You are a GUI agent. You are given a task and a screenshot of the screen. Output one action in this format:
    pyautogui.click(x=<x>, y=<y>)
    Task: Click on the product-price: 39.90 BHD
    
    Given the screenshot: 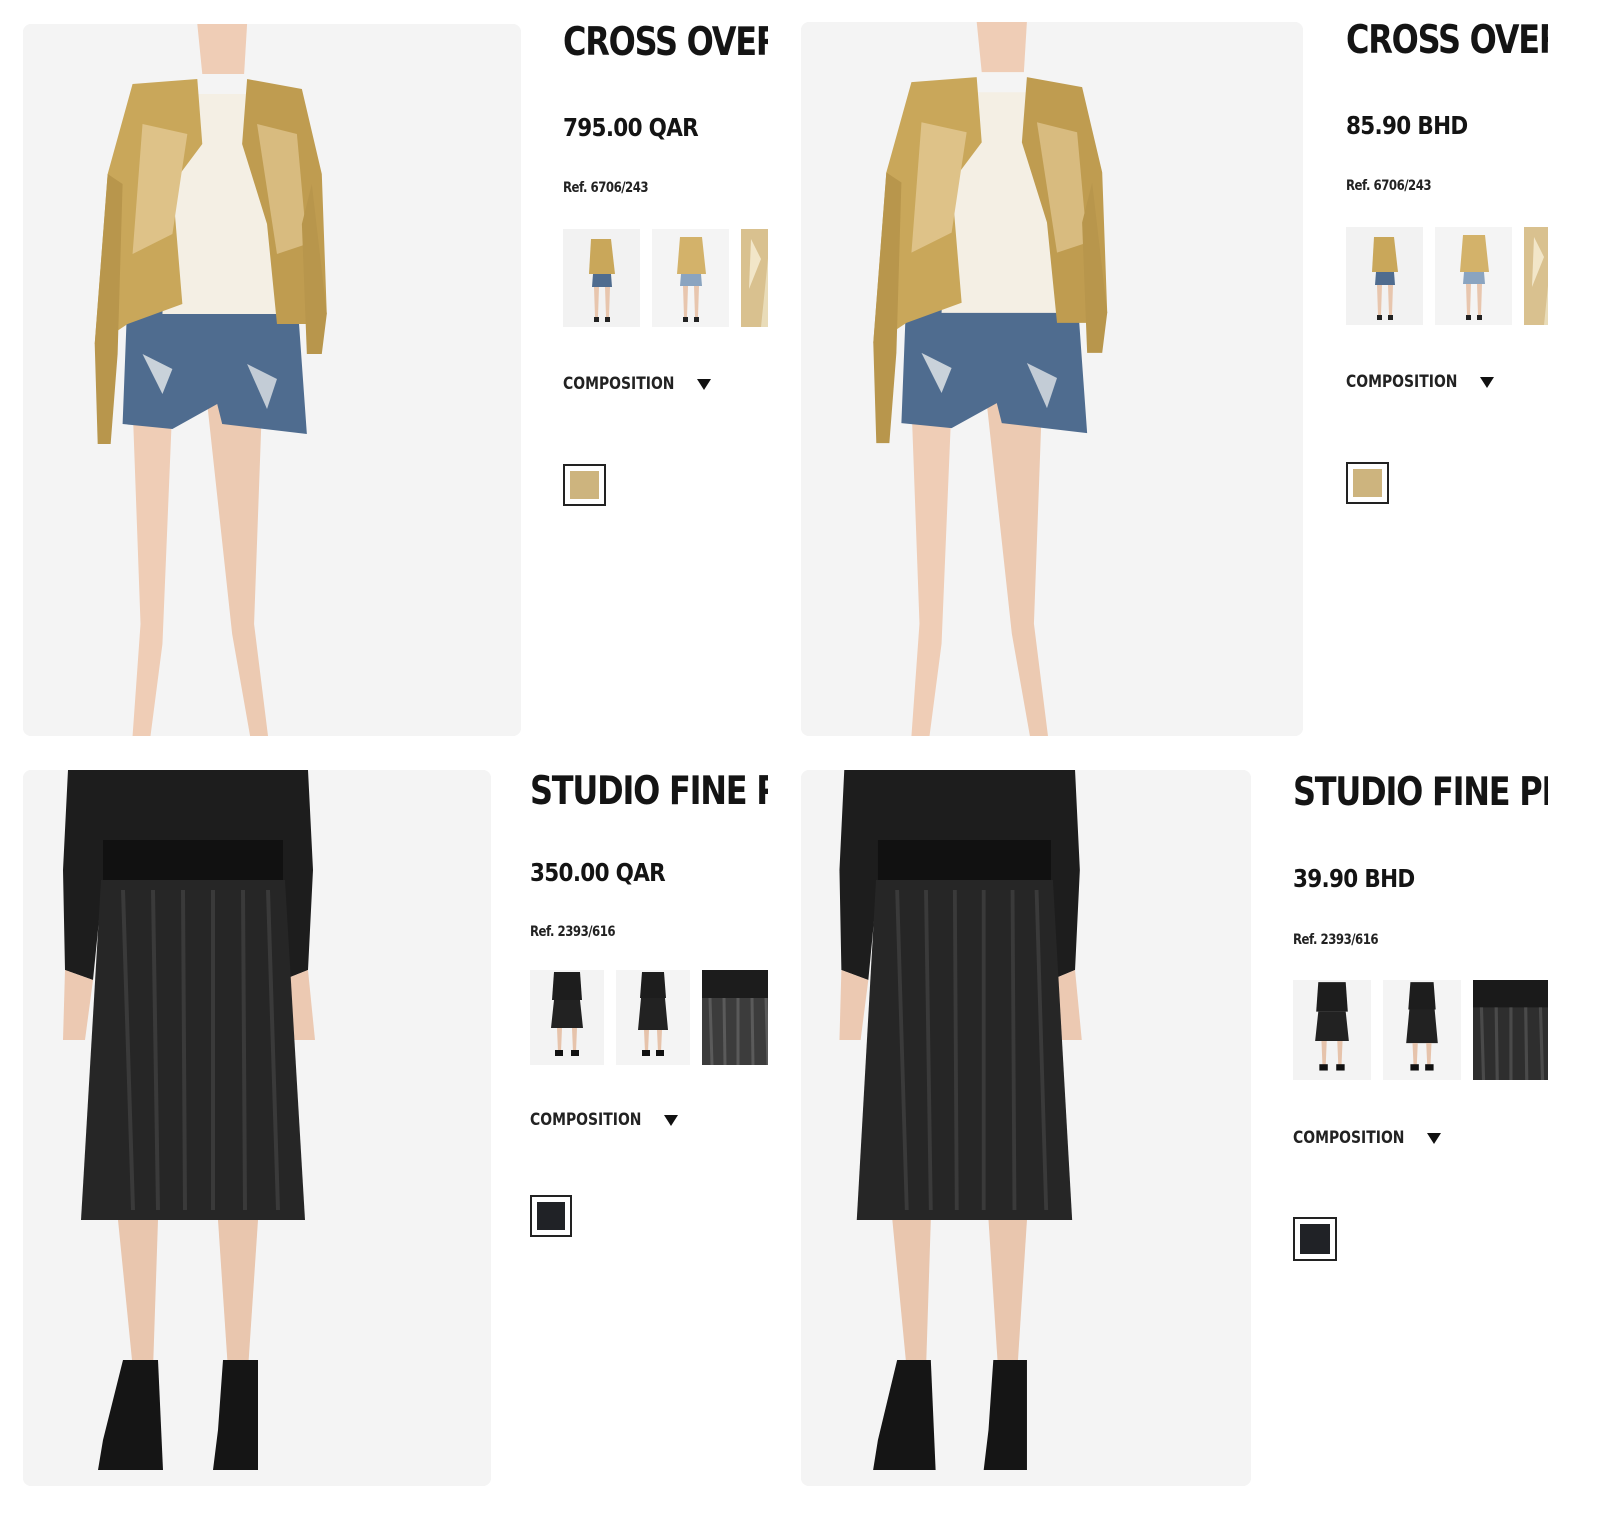 What is the action you would take?
    pyautogui.click(x=1354, y=878)
    